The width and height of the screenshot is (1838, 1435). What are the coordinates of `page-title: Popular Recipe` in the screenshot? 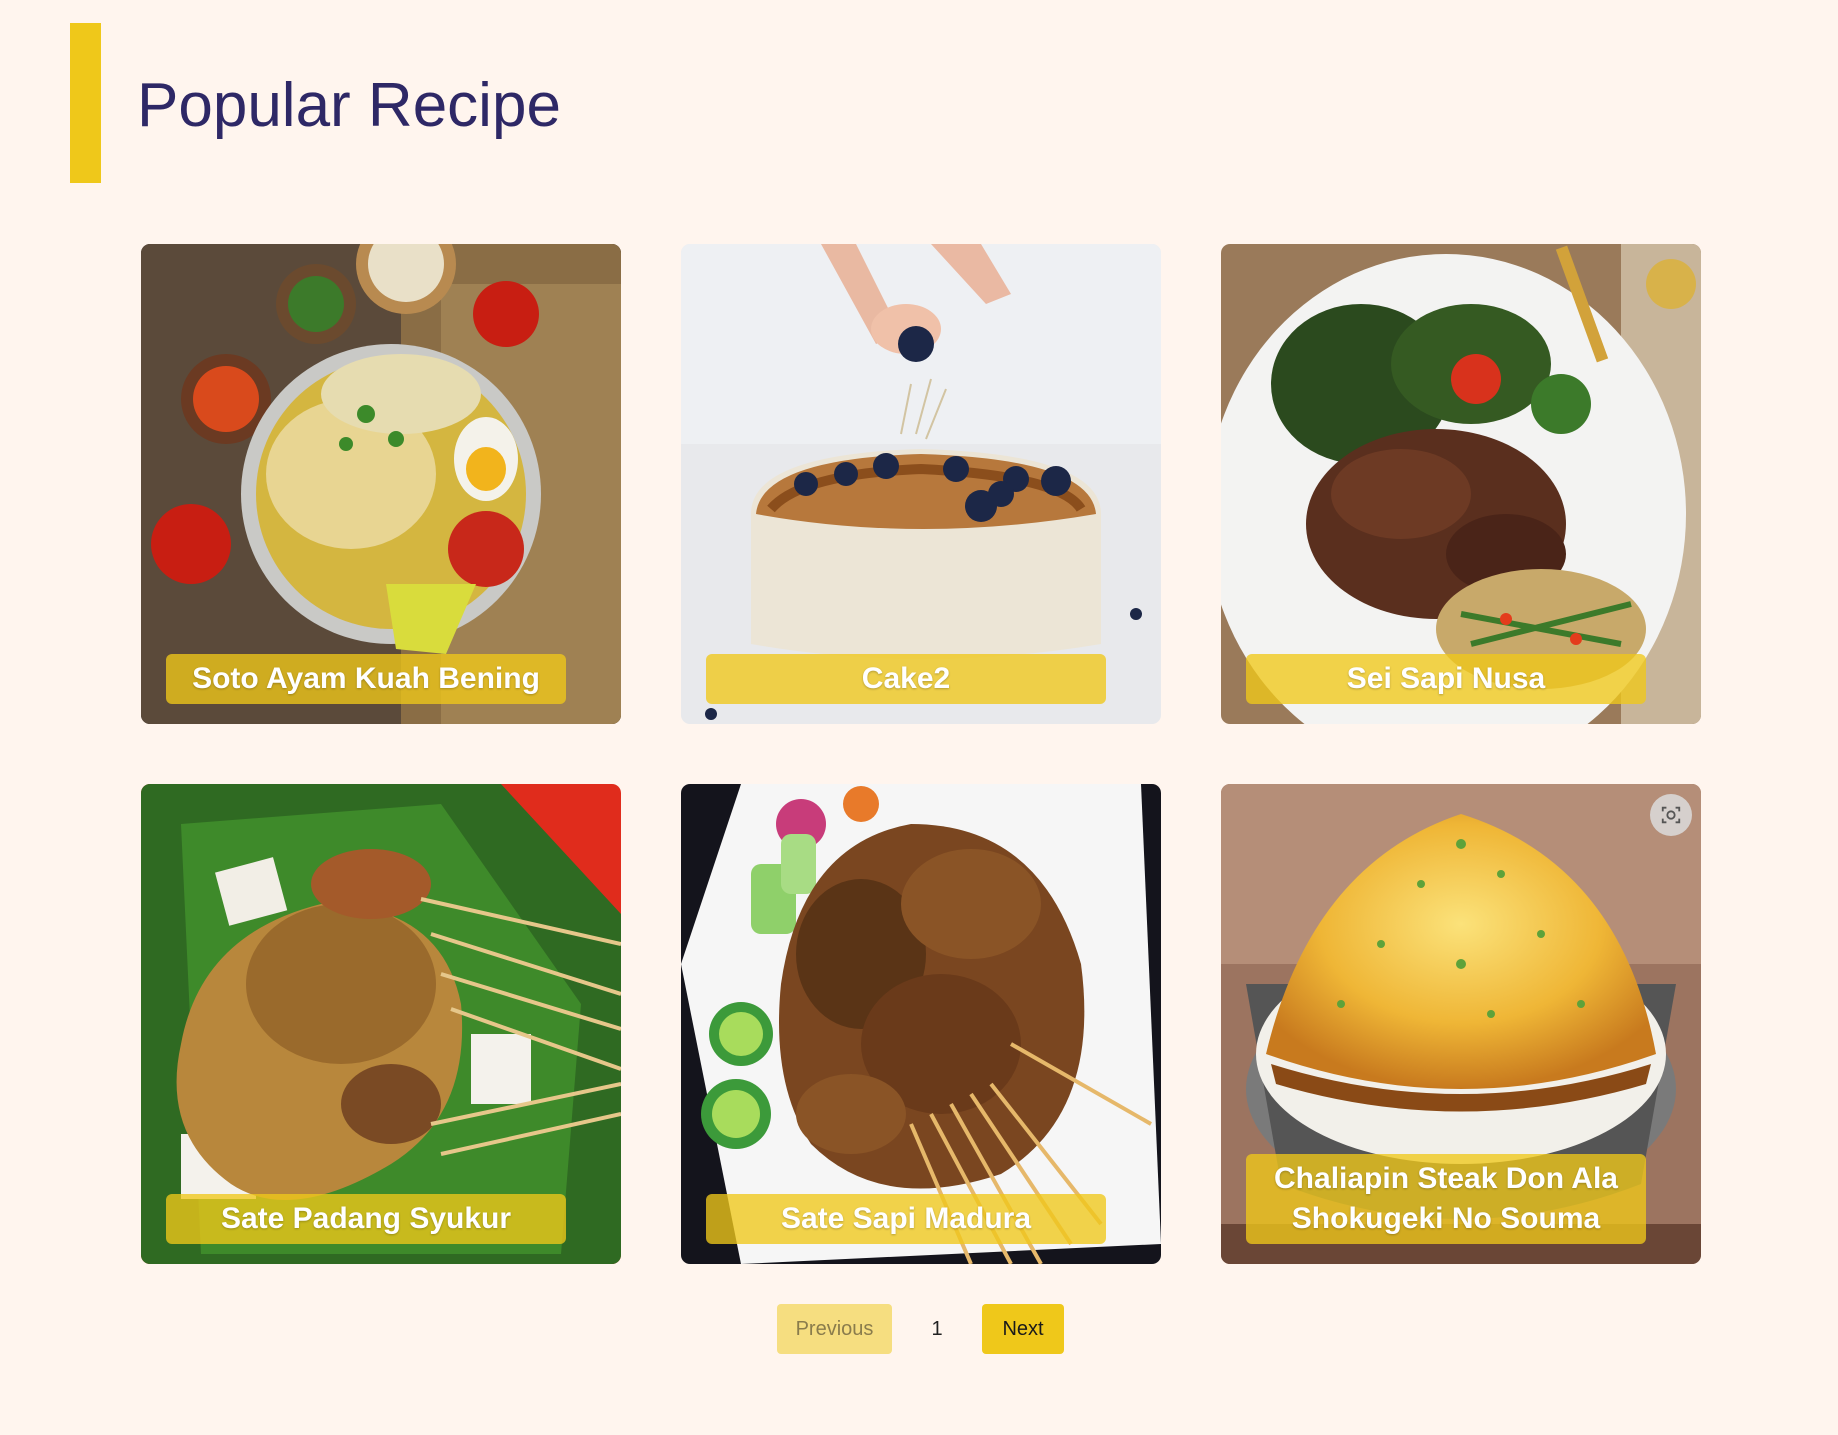 It's located at (349, 105).